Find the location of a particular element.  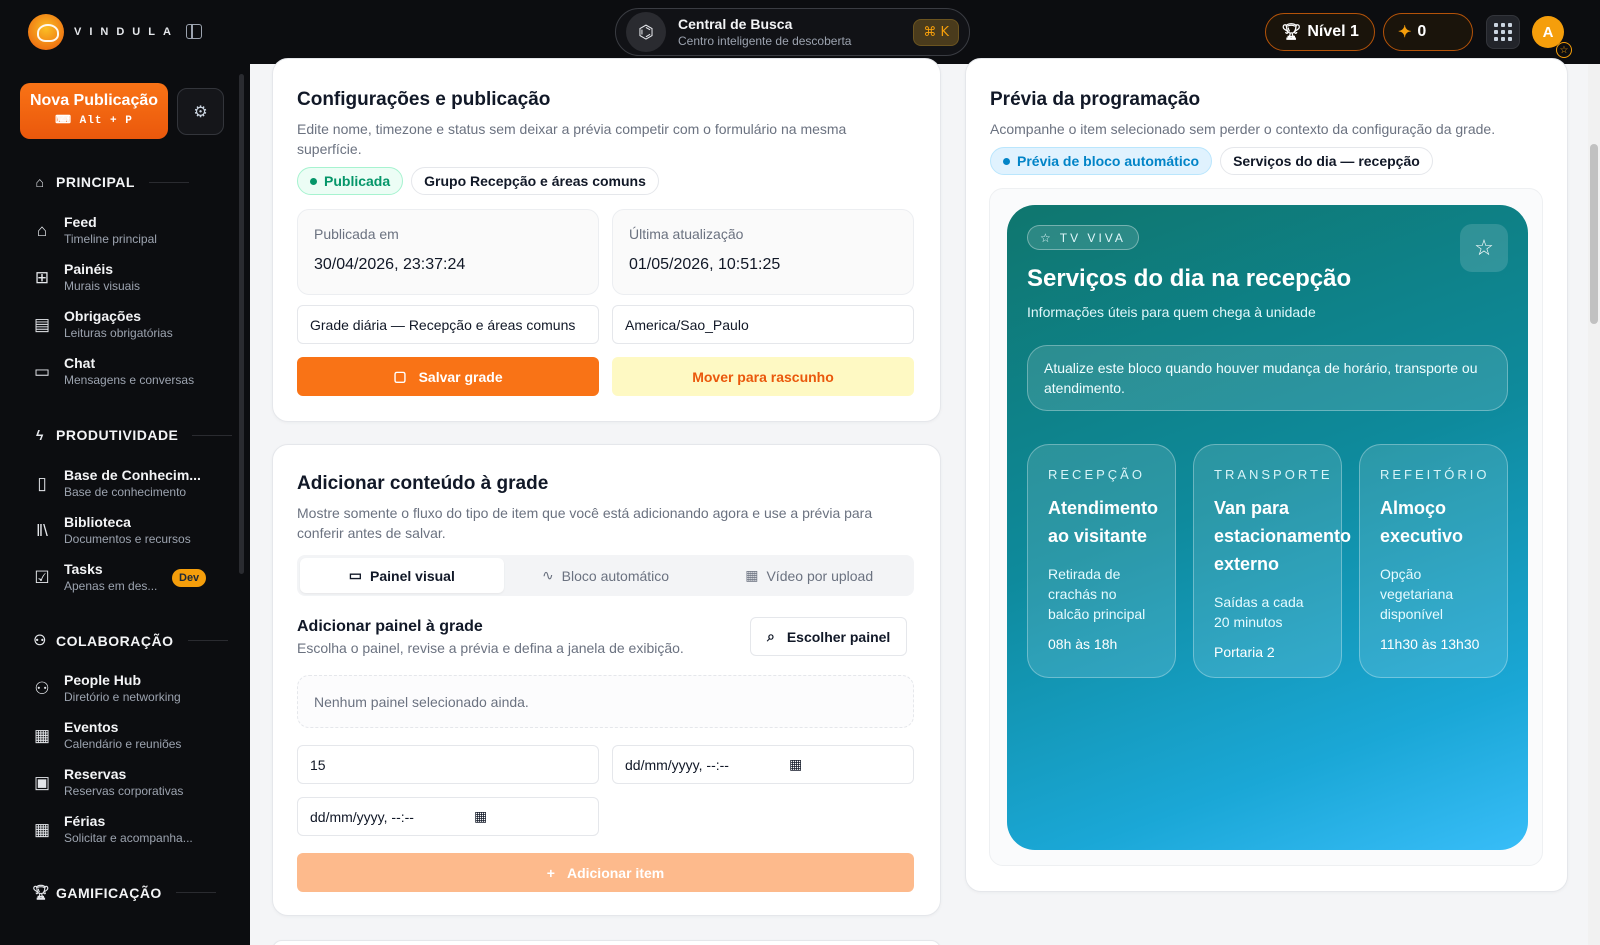

section-produtividade: ϟ PRODUTIVIDADE is located at coordinates (132, 435).